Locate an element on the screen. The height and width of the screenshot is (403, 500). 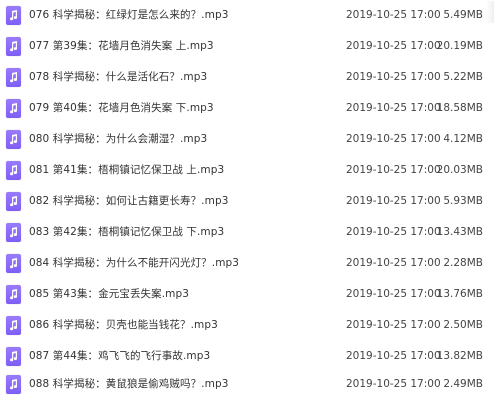
file-size: 13.43MB is located at coordinates (459, 232).